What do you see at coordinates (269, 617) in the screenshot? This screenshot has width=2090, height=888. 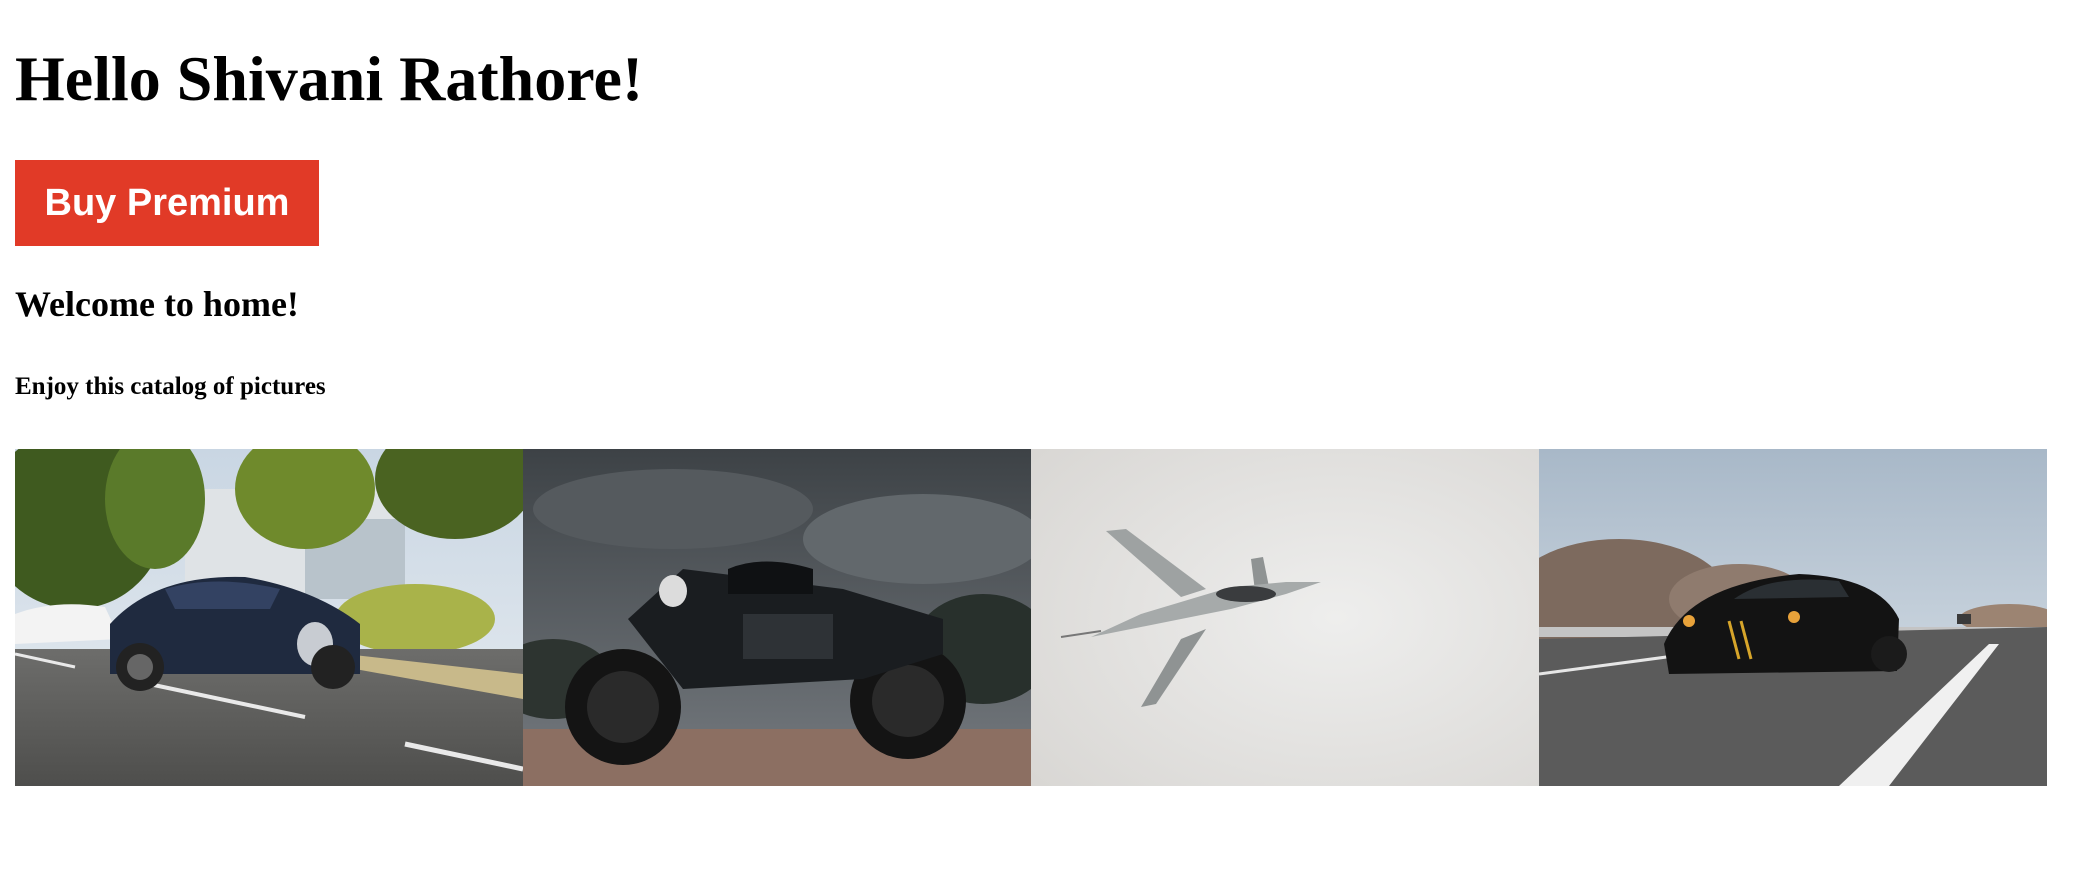 I see `catalog-image-sports-car` at bounding box center [269, 617].